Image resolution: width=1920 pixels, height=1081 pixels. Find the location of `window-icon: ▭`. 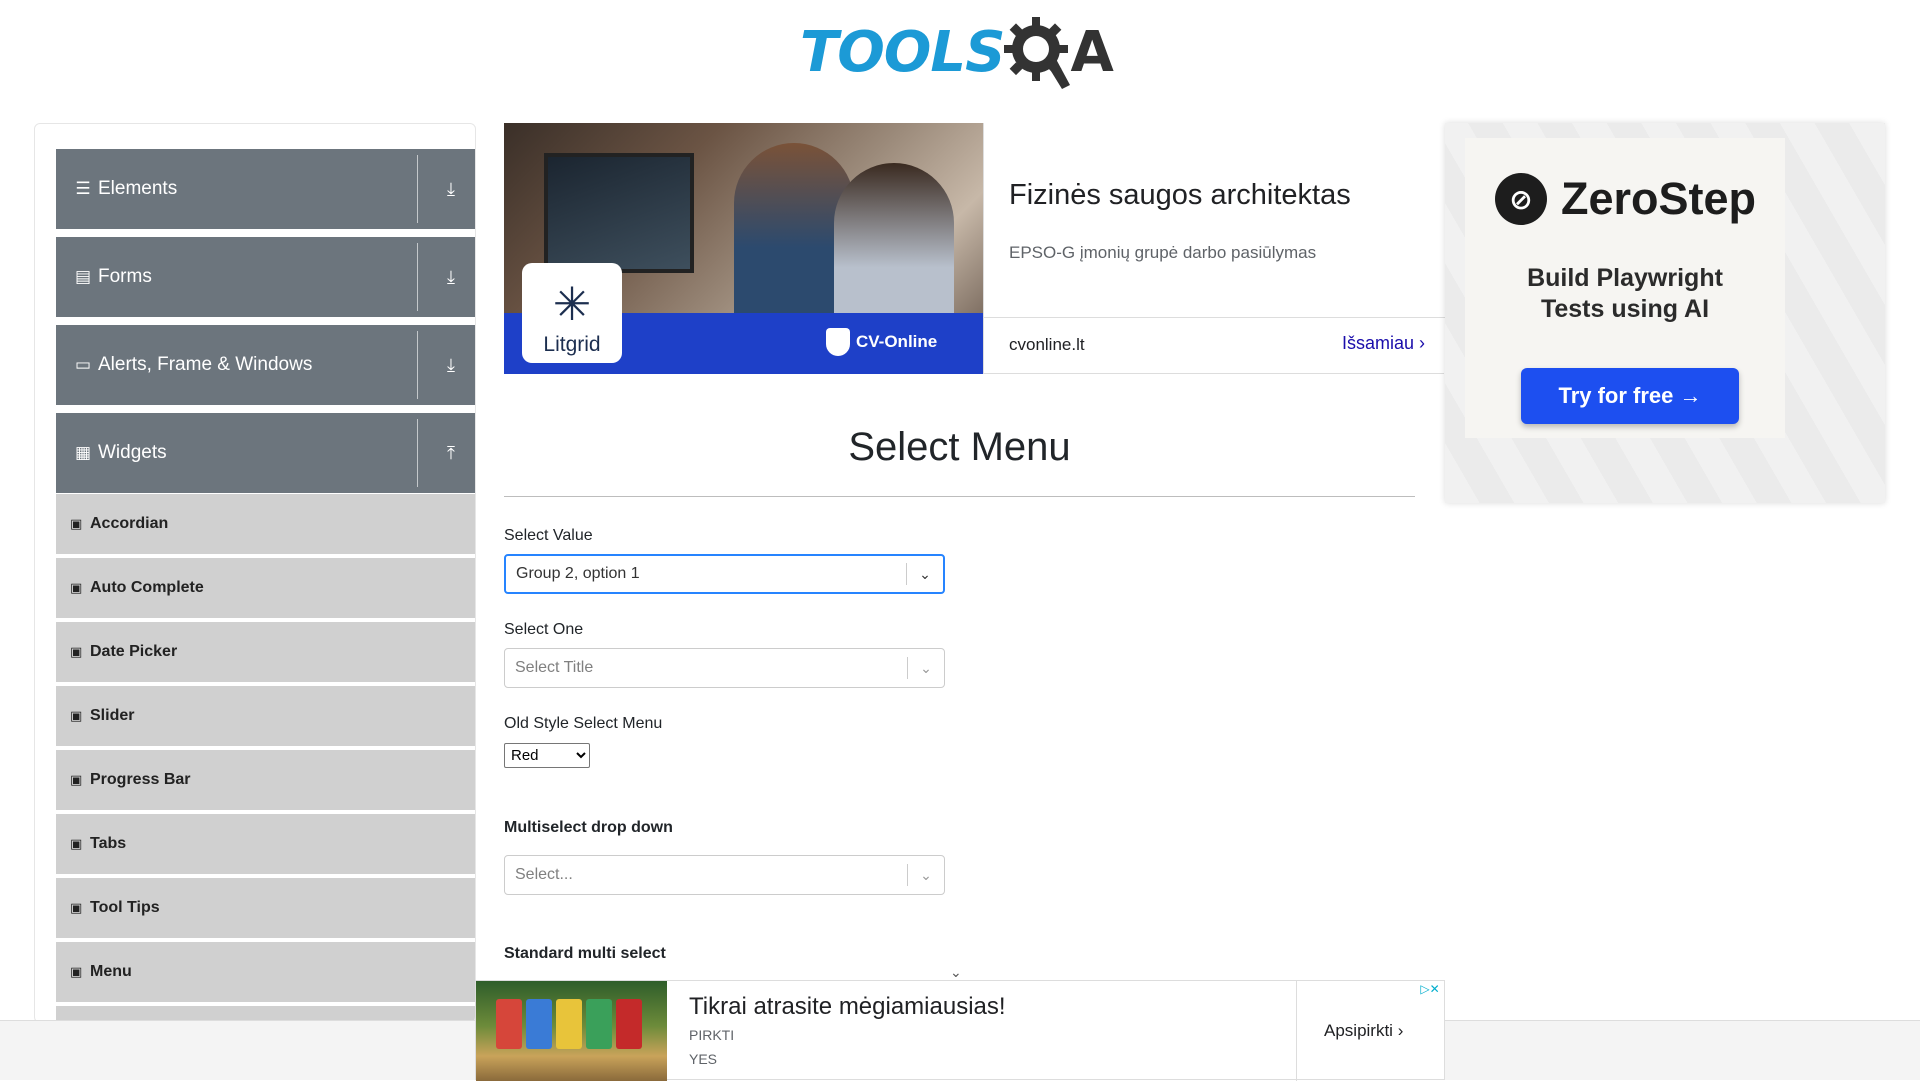

window-icon: ▭ is located at coordinates (83, 364).